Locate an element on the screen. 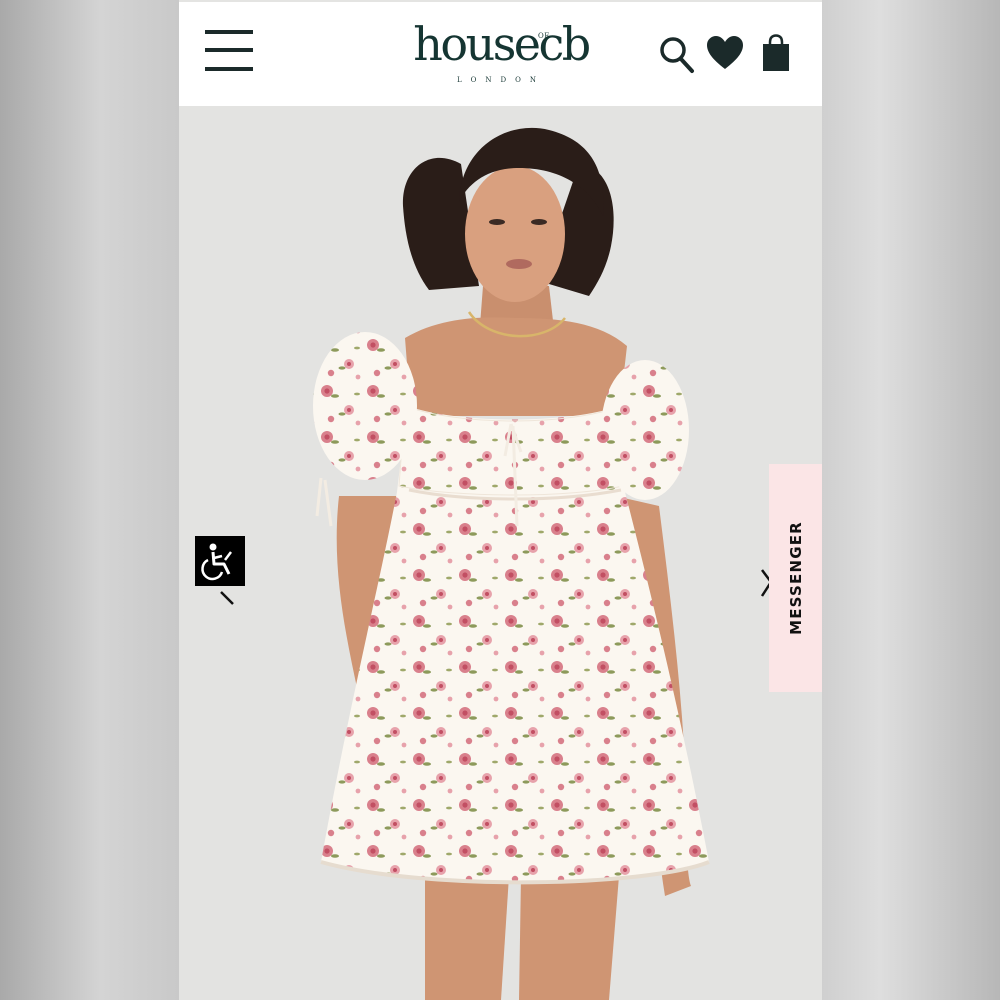 This screenshot has height=1000, width=1000. logo-subtitle: LONDON is located at coordinates (501, 80).